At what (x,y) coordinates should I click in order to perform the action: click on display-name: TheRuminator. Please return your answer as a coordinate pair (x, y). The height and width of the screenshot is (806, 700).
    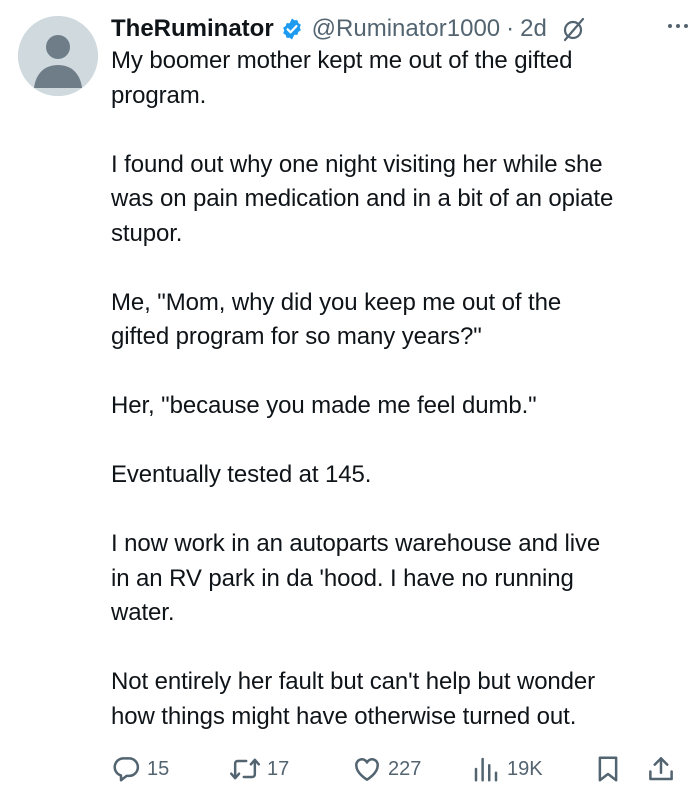
    Looking at the image, I should click on (192, 29).